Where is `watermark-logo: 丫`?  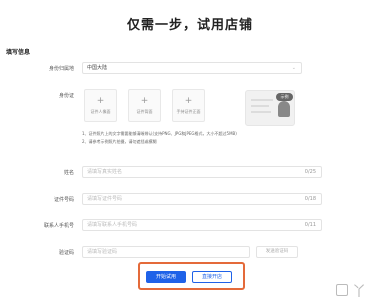 watermark-logo: 丫 is located at coordinates (359, 292).